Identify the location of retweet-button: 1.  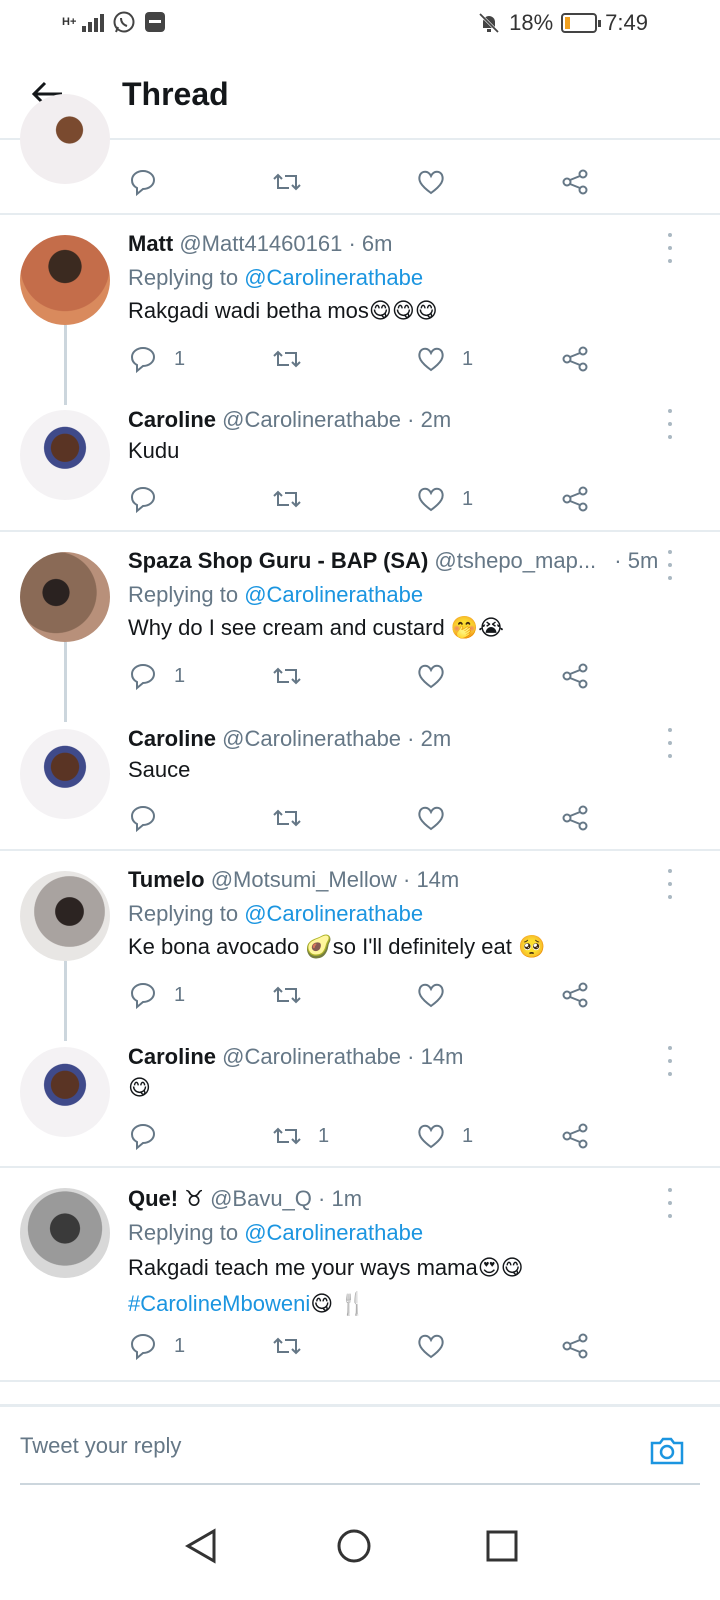
(300, 1136).